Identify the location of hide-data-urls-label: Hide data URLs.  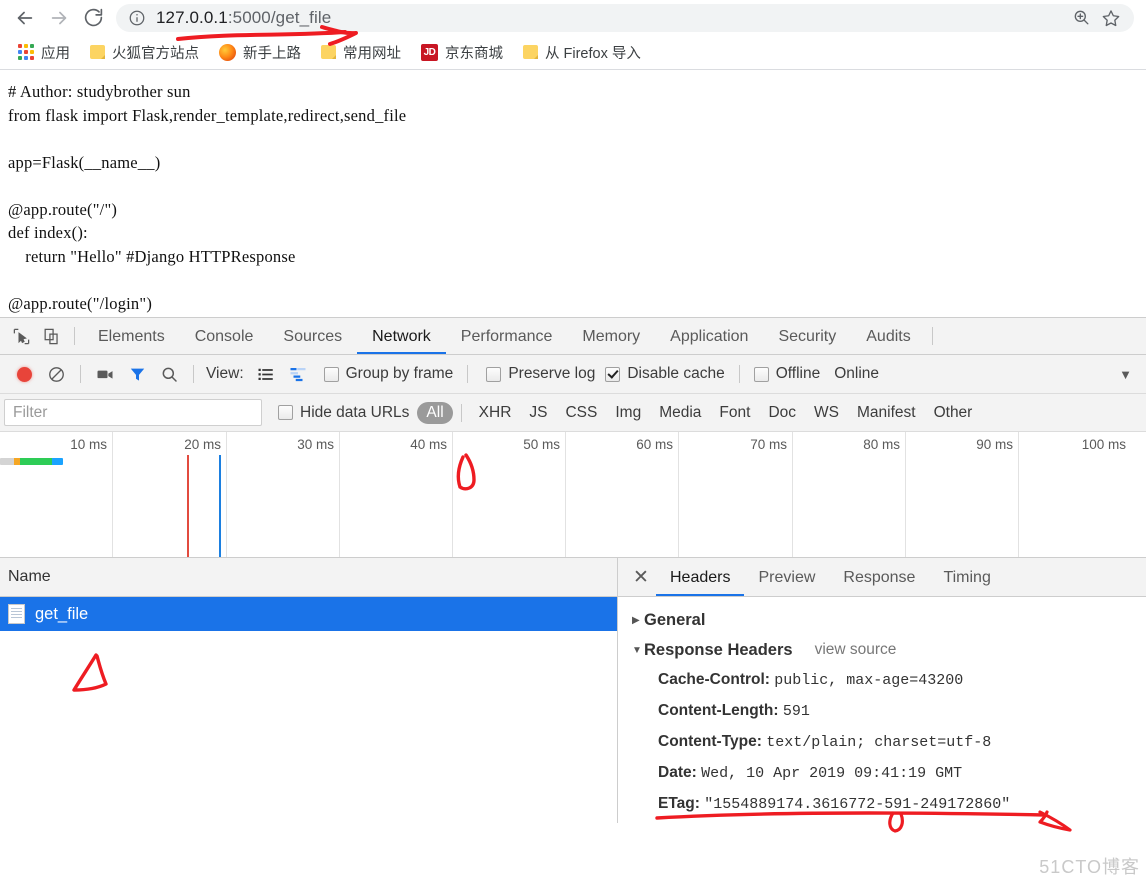
(355, 412).